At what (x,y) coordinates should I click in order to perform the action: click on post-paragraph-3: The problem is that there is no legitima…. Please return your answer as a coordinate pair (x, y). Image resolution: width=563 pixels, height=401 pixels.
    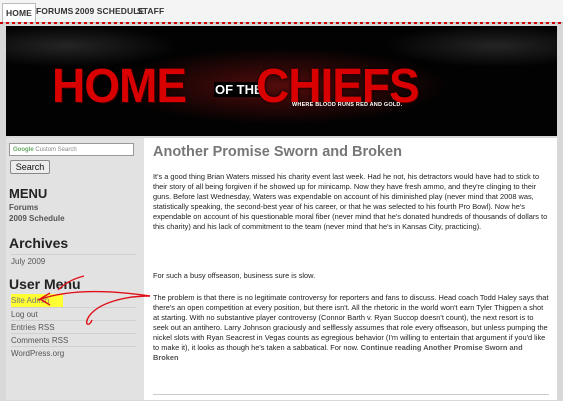
    Looking at the image, I should click on (351, 328).